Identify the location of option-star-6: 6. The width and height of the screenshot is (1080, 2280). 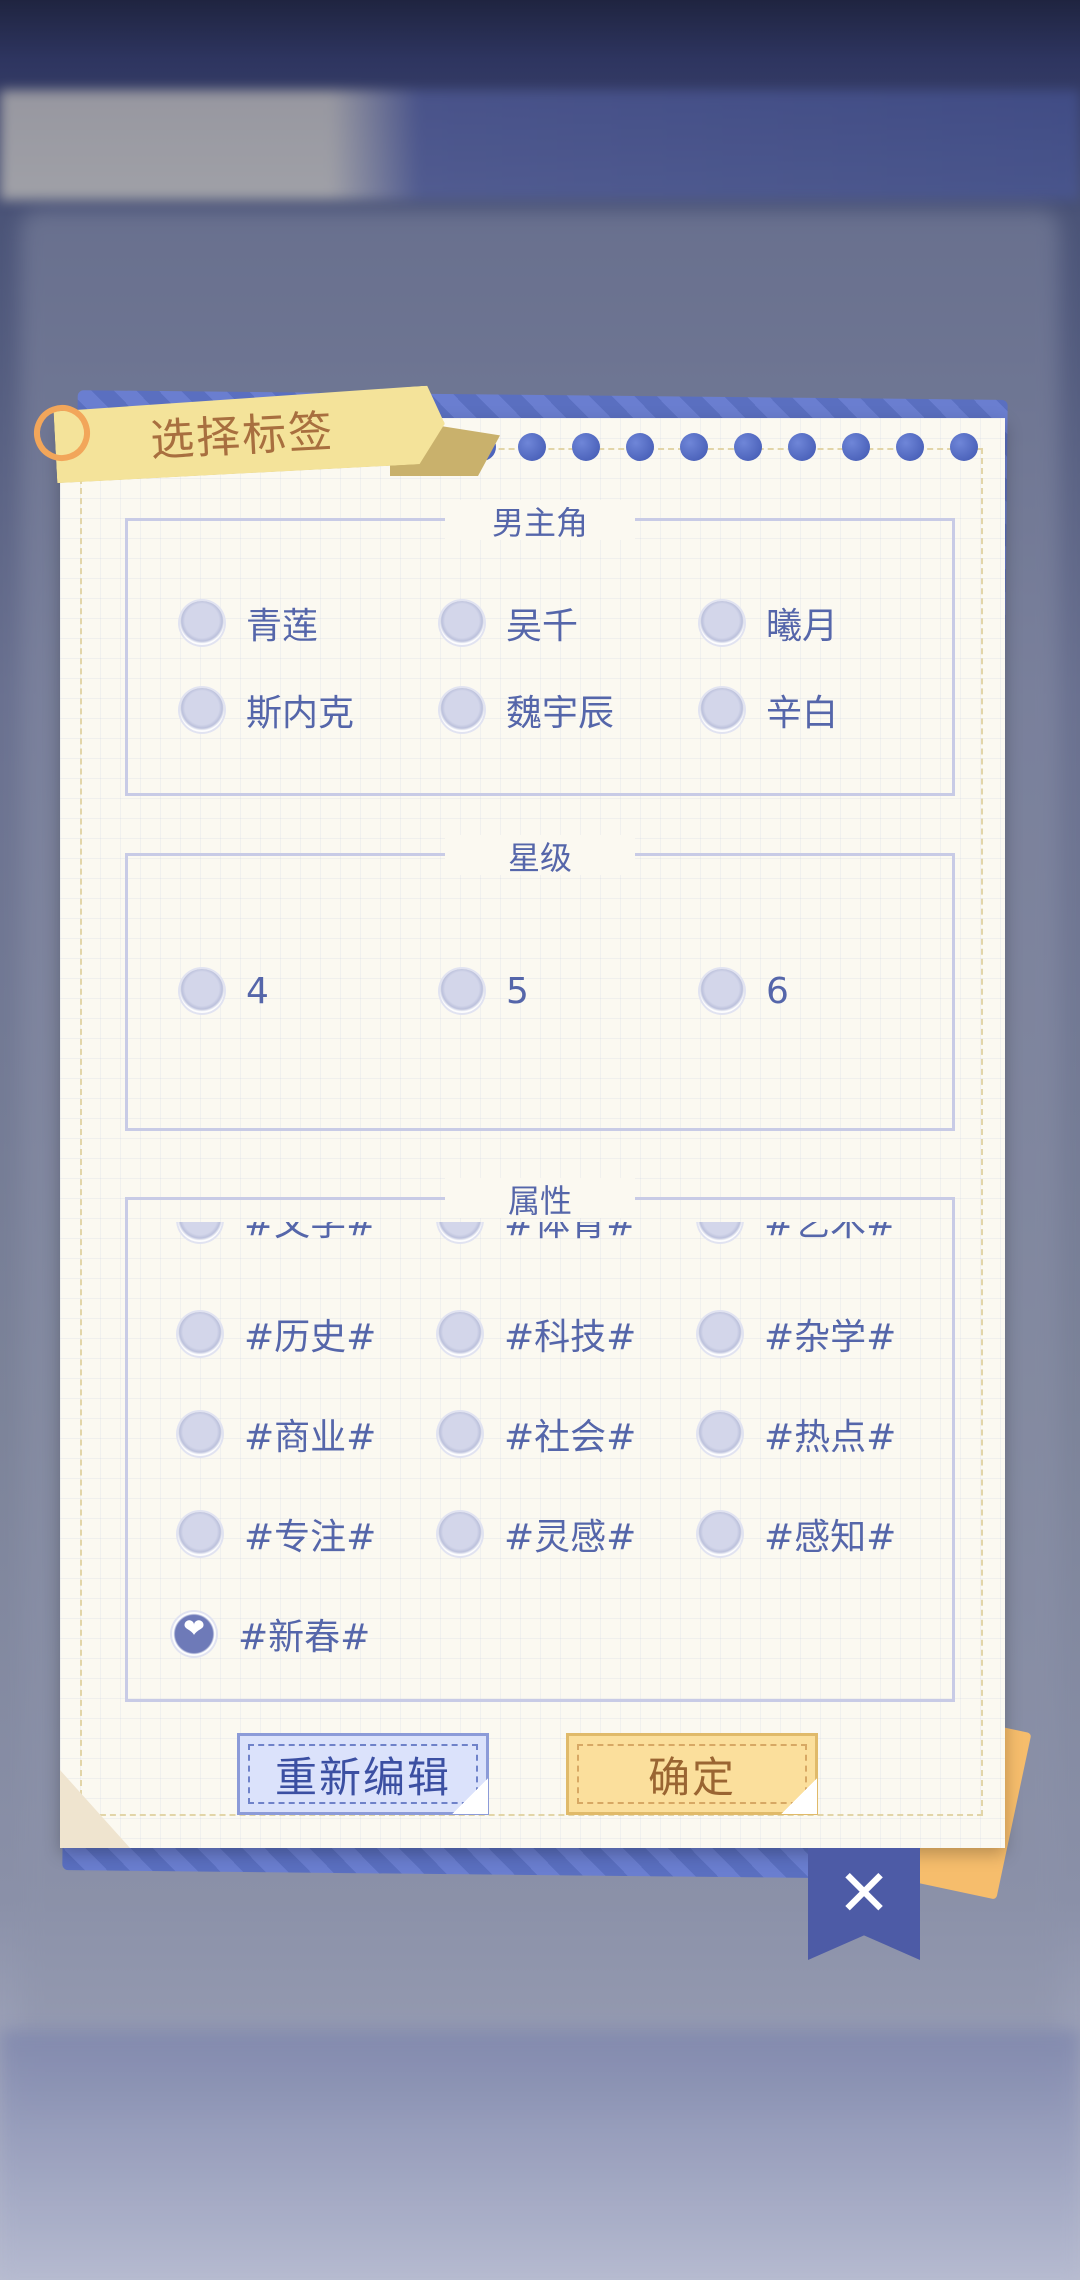
(744, 991).